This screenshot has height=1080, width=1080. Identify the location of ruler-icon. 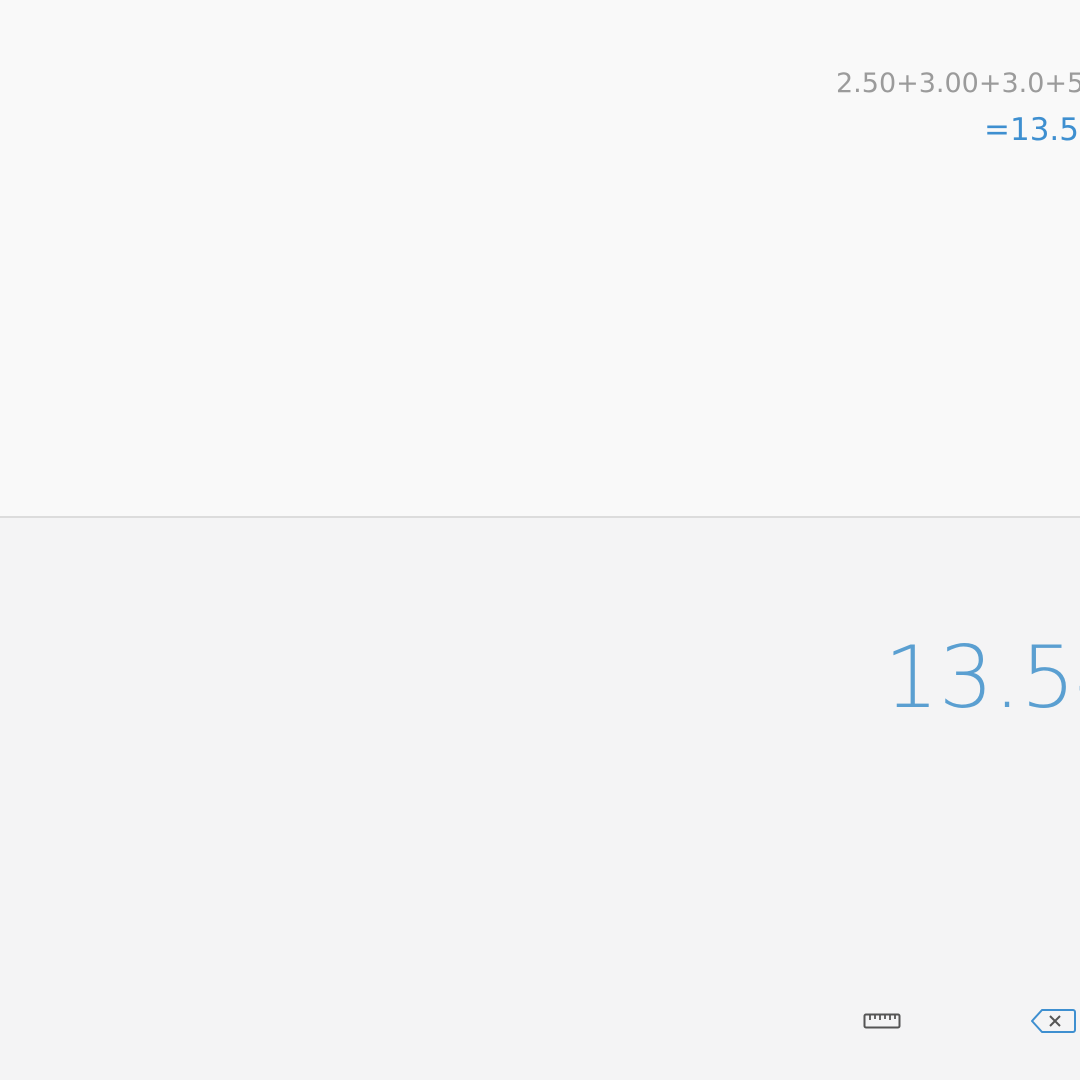
(882, 1021).